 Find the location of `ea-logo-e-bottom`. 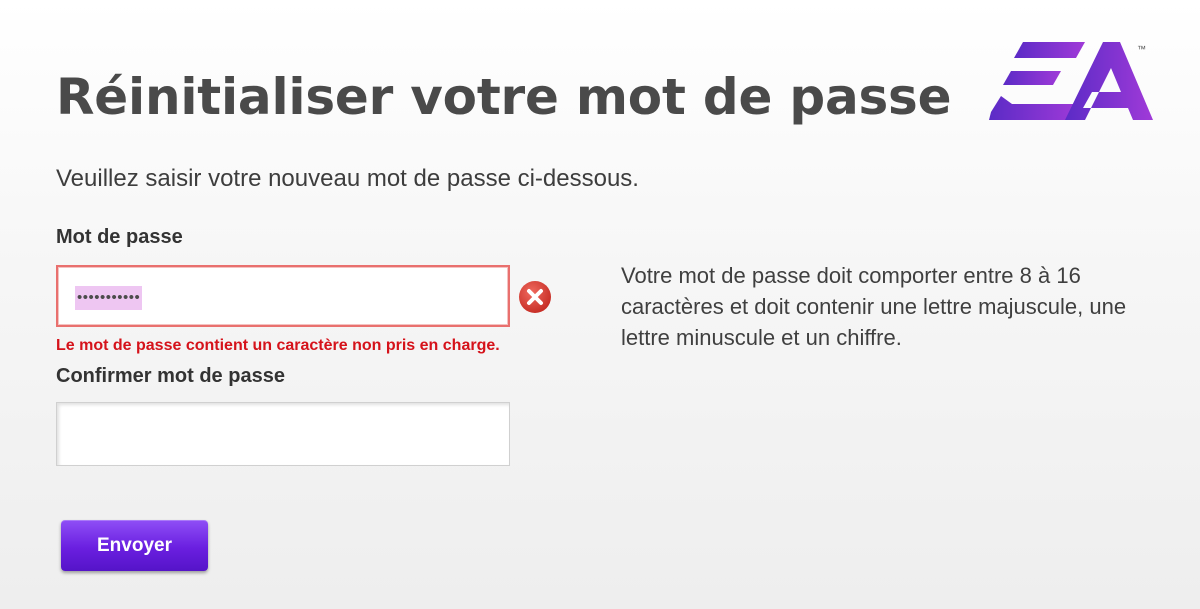

ea-logo-e-bottom is located at coordinates (1034, 108).